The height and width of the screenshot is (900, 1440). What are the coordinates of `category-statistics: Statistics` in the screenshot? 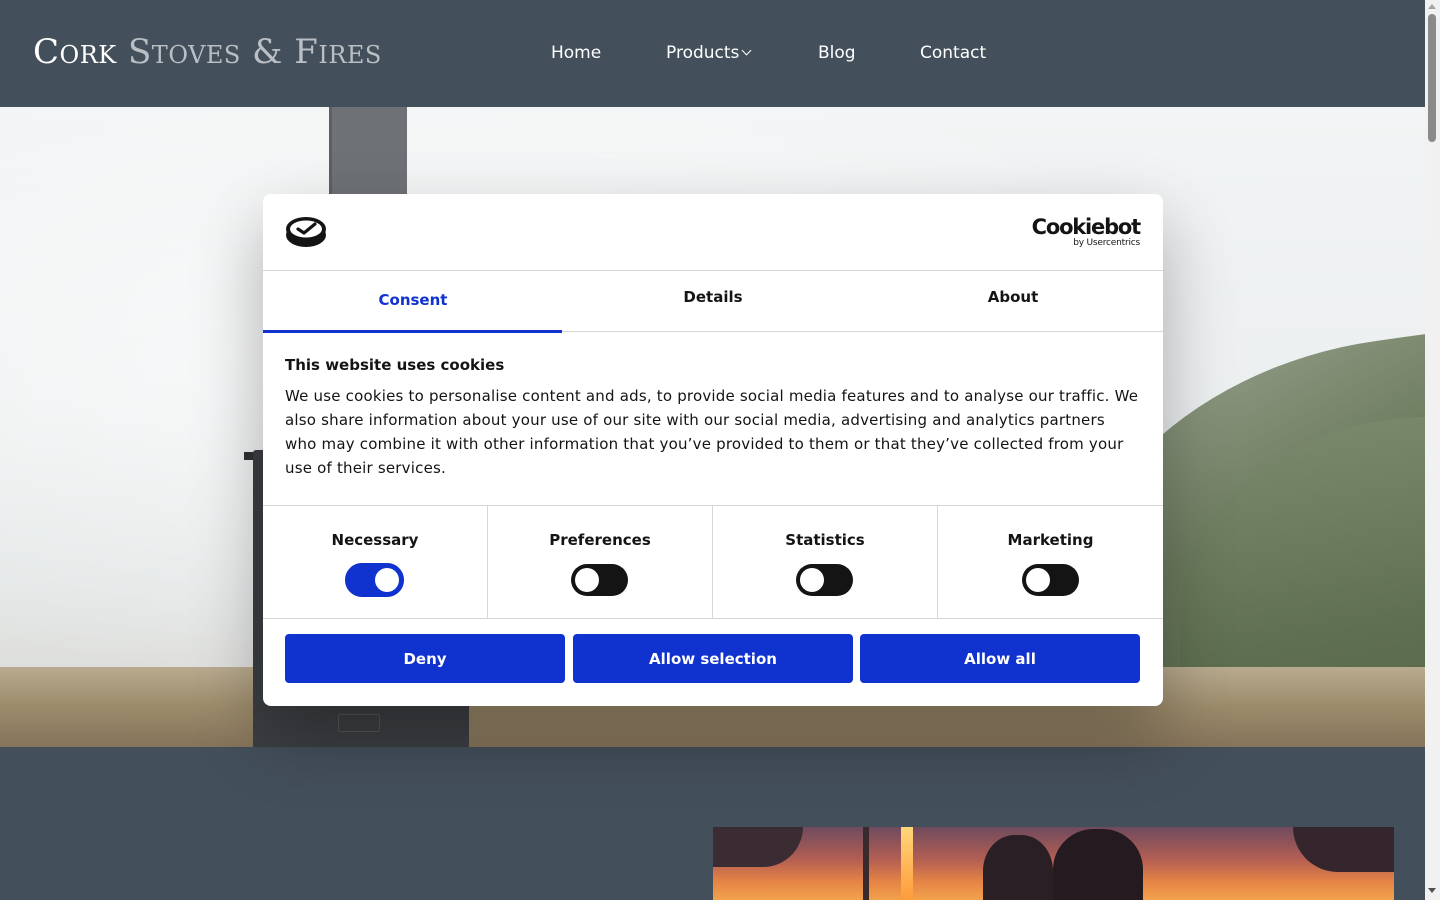 It's located at (825, 562).